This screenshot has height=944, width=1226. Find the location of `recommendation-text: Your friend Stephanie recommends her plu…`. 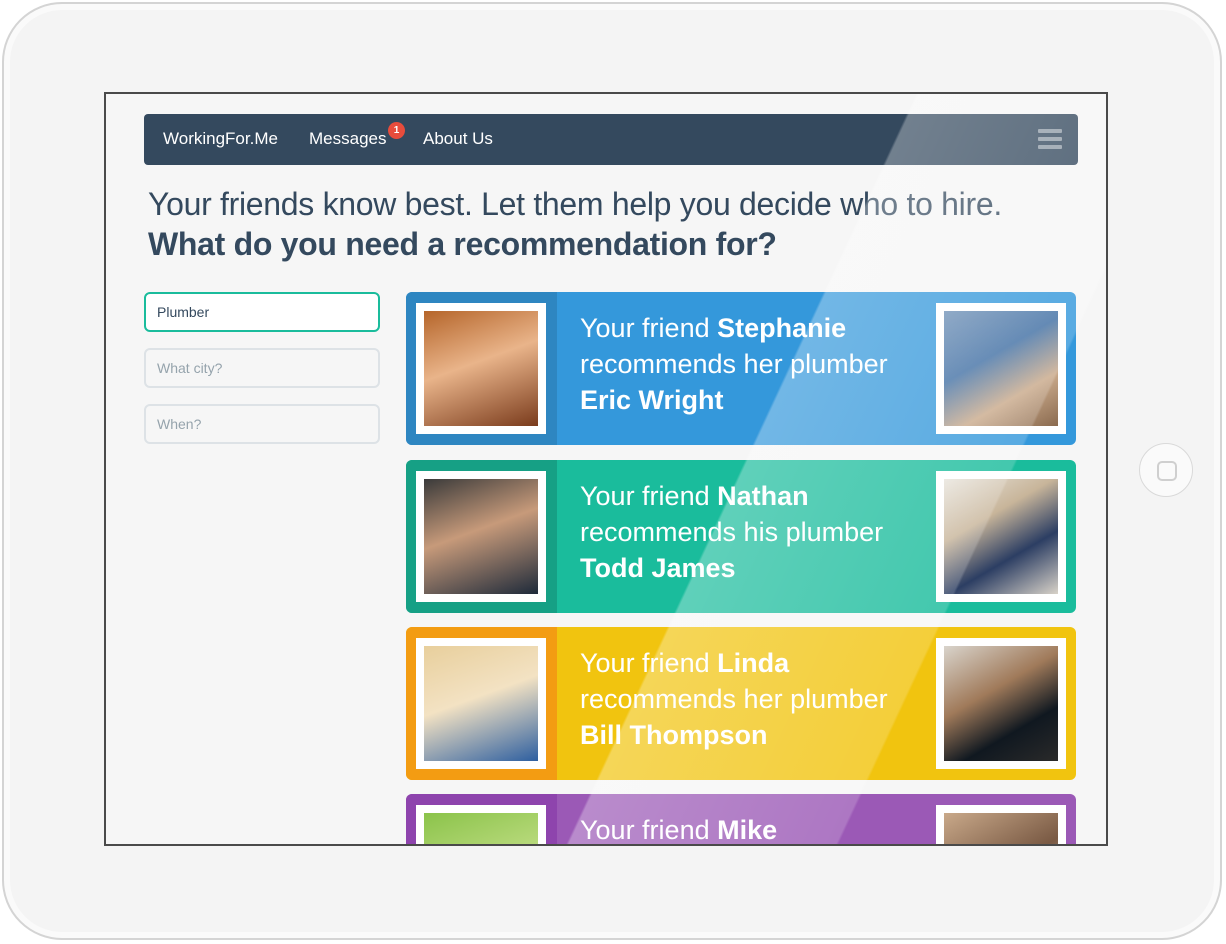

recommendation-text: Your friend Stephanie recommends her plu… is located at coordinates (734, 364).